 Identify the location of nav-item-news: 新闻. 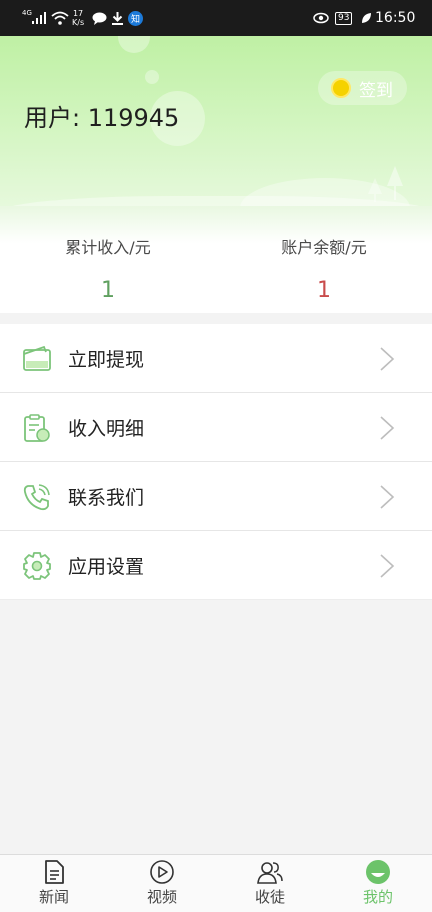
(54, 883).